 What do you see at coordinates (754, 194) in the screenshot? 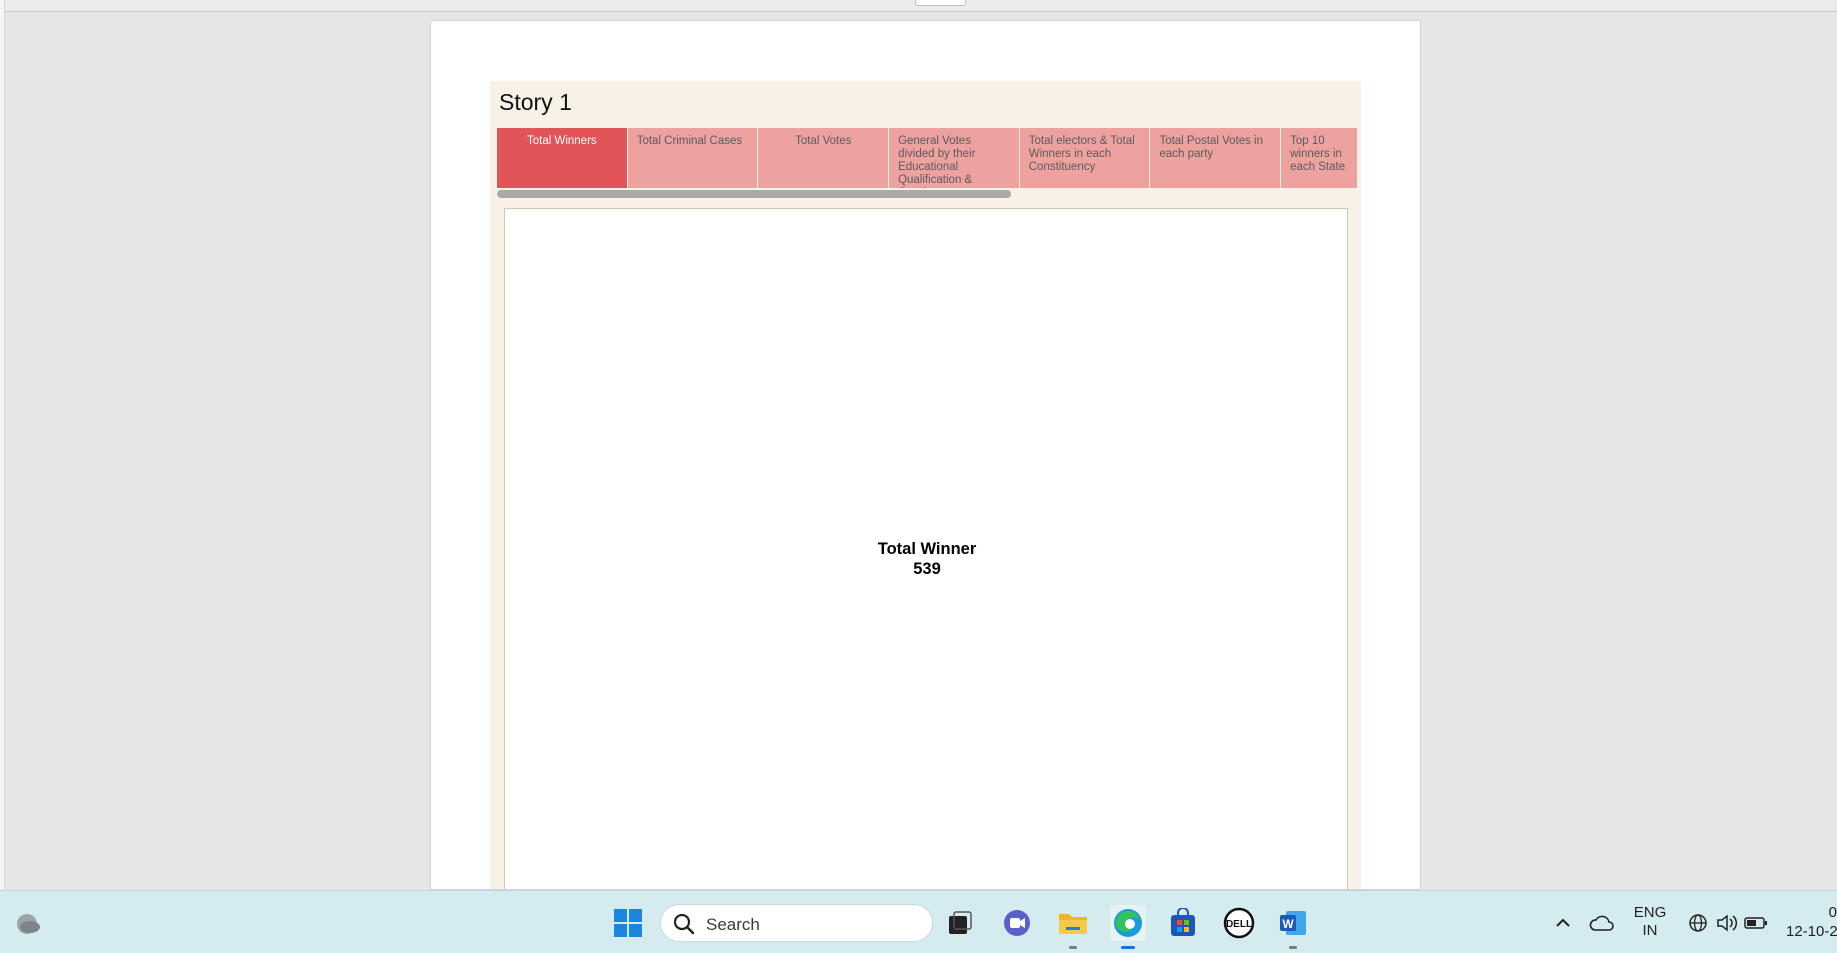
I see `tabs-scrollbar` at bounding box center [754, 194].